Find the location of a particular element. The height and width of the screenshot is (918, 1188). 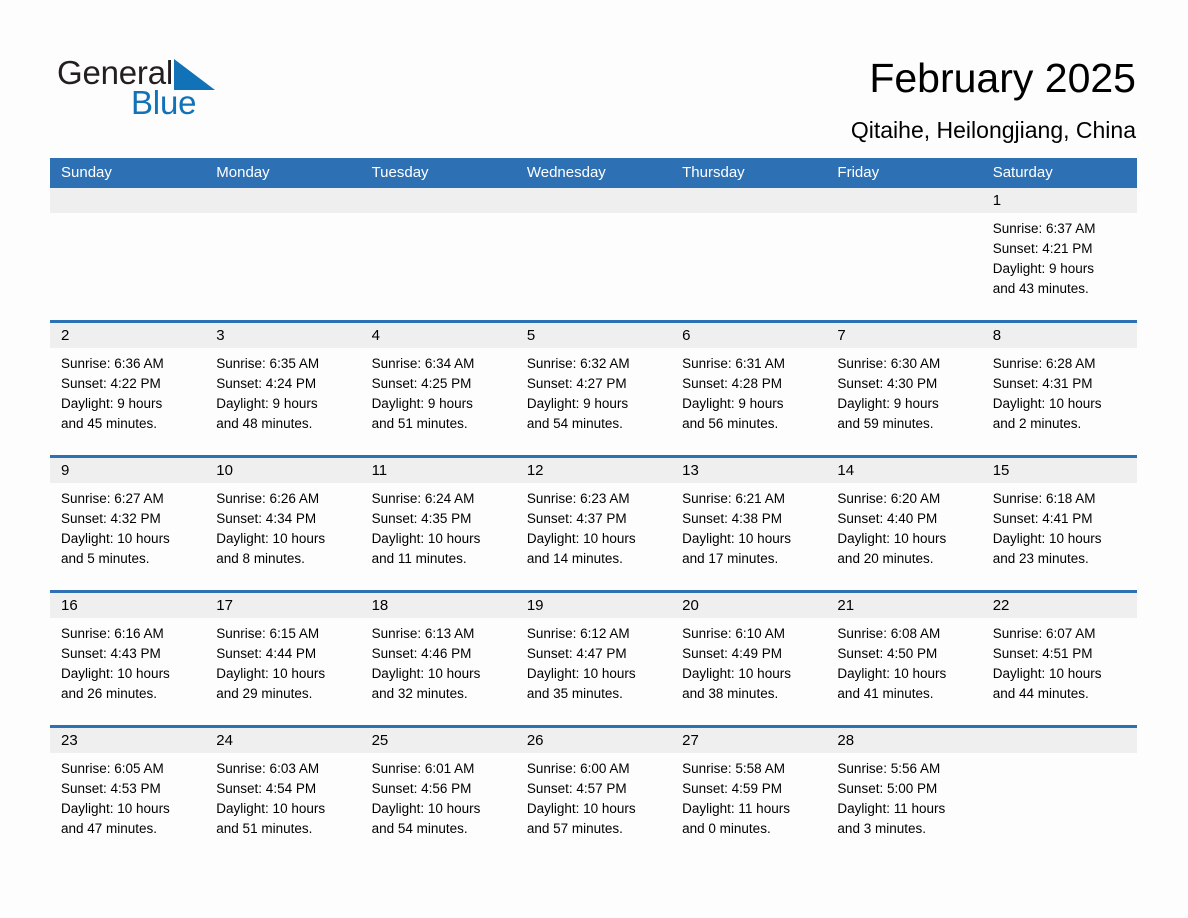

daylight-text-line2: and 51 minutes. is located at coordinates (419, 423).